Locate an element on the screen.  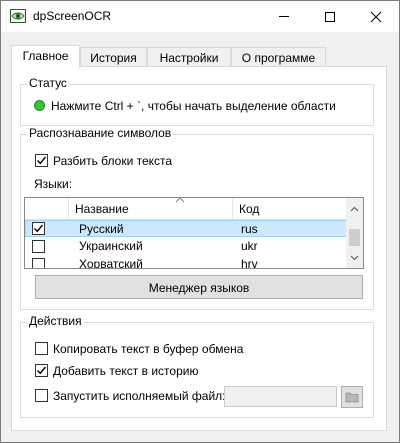
recognition-group-title: Распознавание символов is located at coordinates (100, 133).